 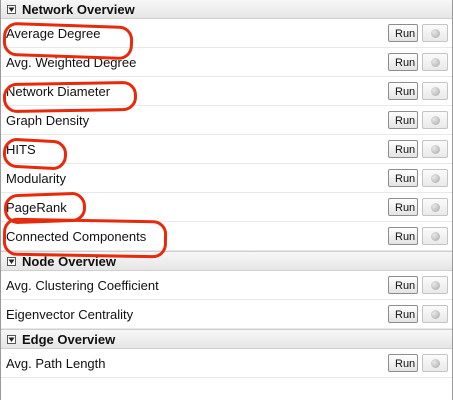 What do you see at coordinates (76, 236) in the screenshot?
I see `statistic-label: Connected Components` at bounding box center [76, 236].